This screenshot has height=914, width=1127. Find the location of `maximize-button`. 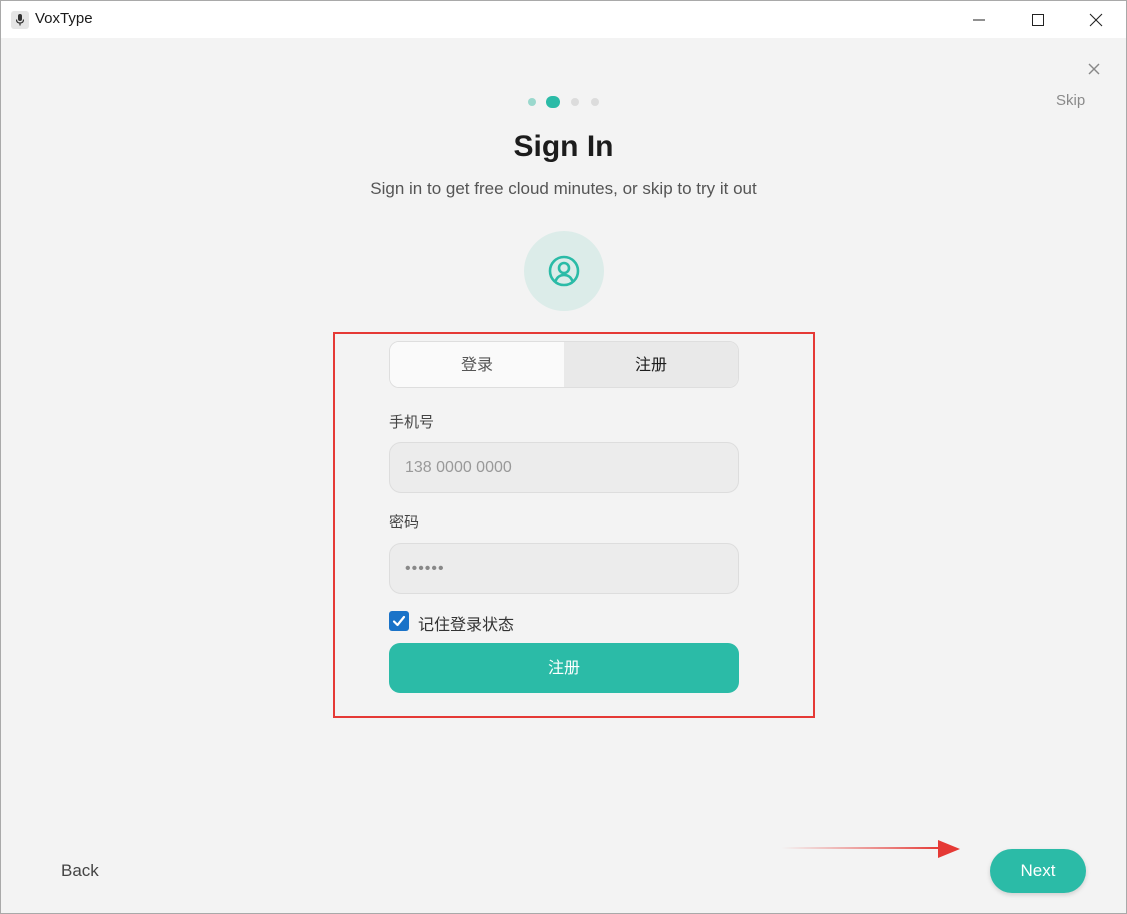

maximize-button is located at coordinates (1038, 20).